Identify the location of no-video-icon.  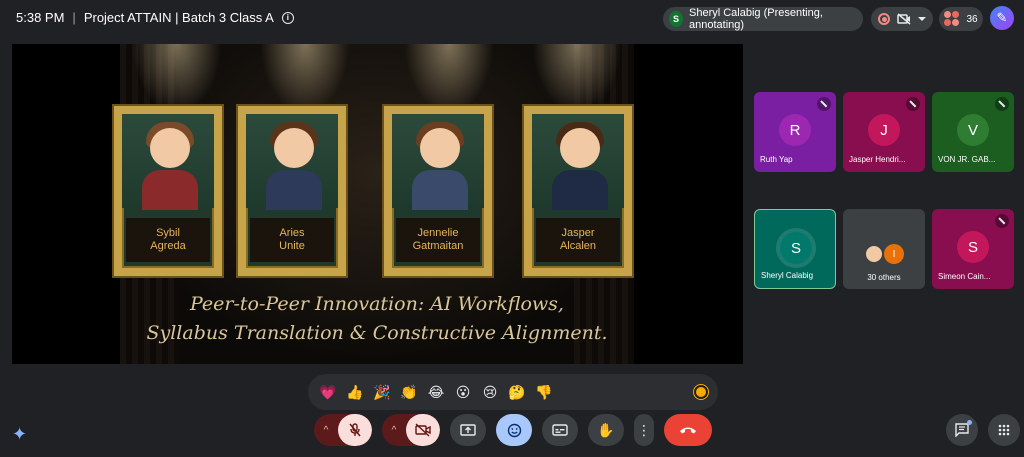
(904, 19).